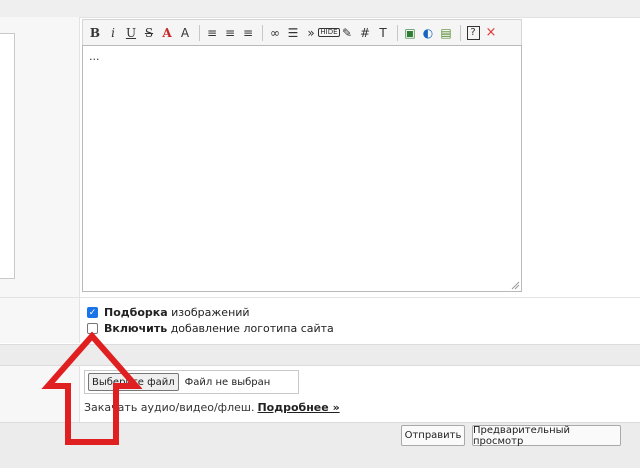  What do you see at coordinates (131, 33) in the screenshot?
I see `underline-icon: U` at bounding box center [131, 33].